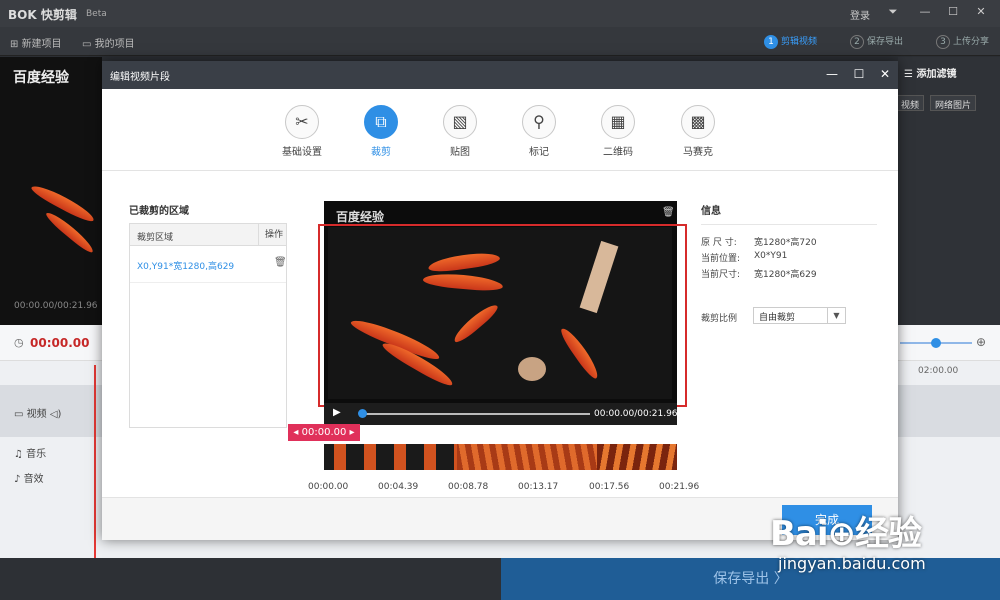  What do you see at coordinates (155, 238) in the screenshot?
I see `column-header-area: 裁剪区域` at bounding box center [155, 238].